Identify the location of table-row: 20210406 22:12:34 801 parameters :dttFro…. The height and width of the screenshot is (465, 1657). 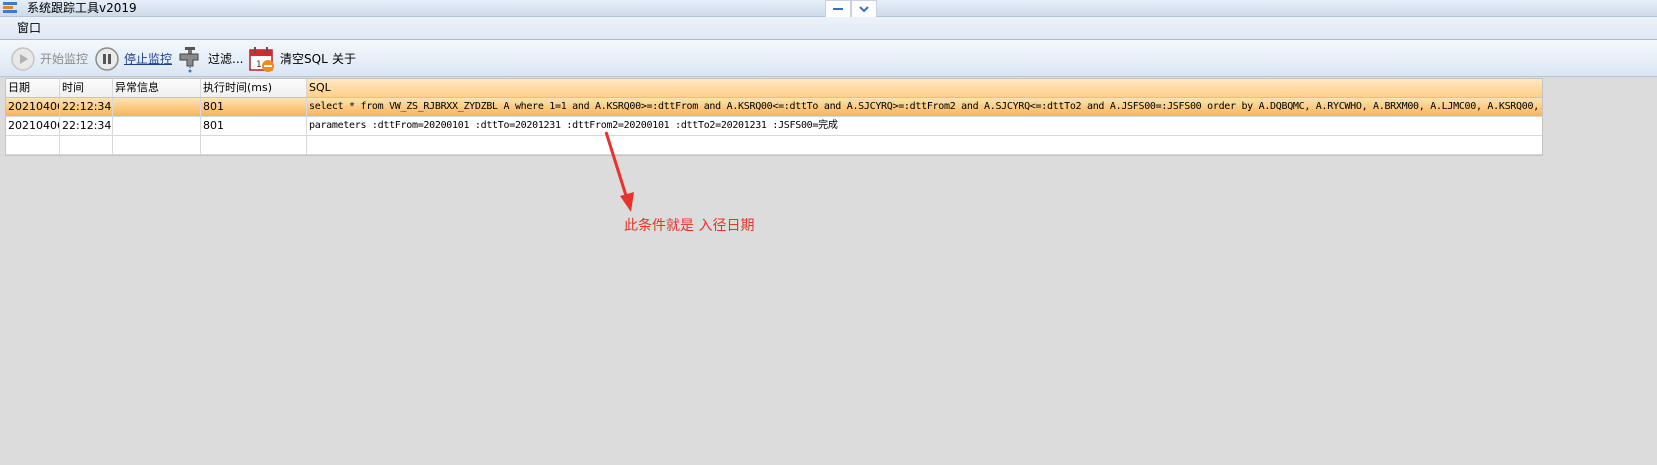
(774, 126).